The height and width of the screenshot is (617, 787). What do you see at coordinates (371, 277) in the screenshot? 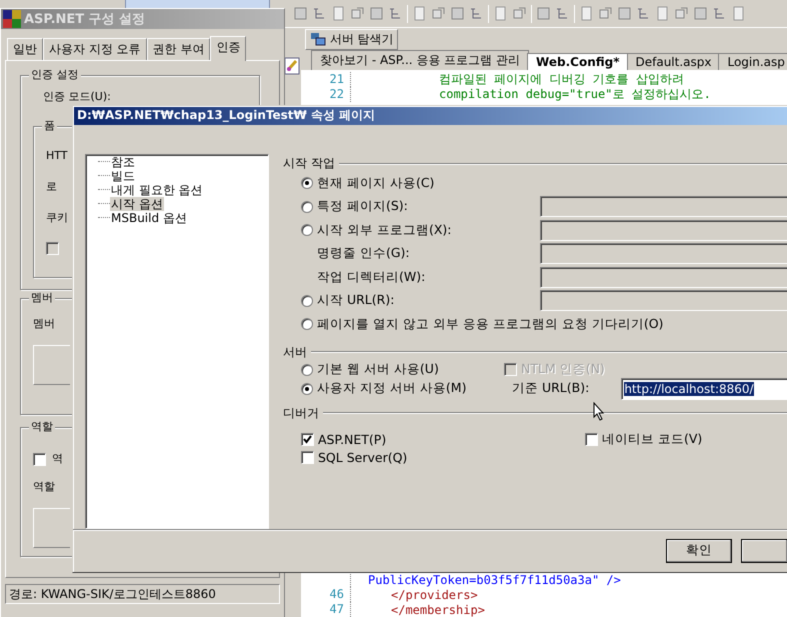
I see `option-label: 작업 디렉터리(W):` at bounding box center [371, 277].